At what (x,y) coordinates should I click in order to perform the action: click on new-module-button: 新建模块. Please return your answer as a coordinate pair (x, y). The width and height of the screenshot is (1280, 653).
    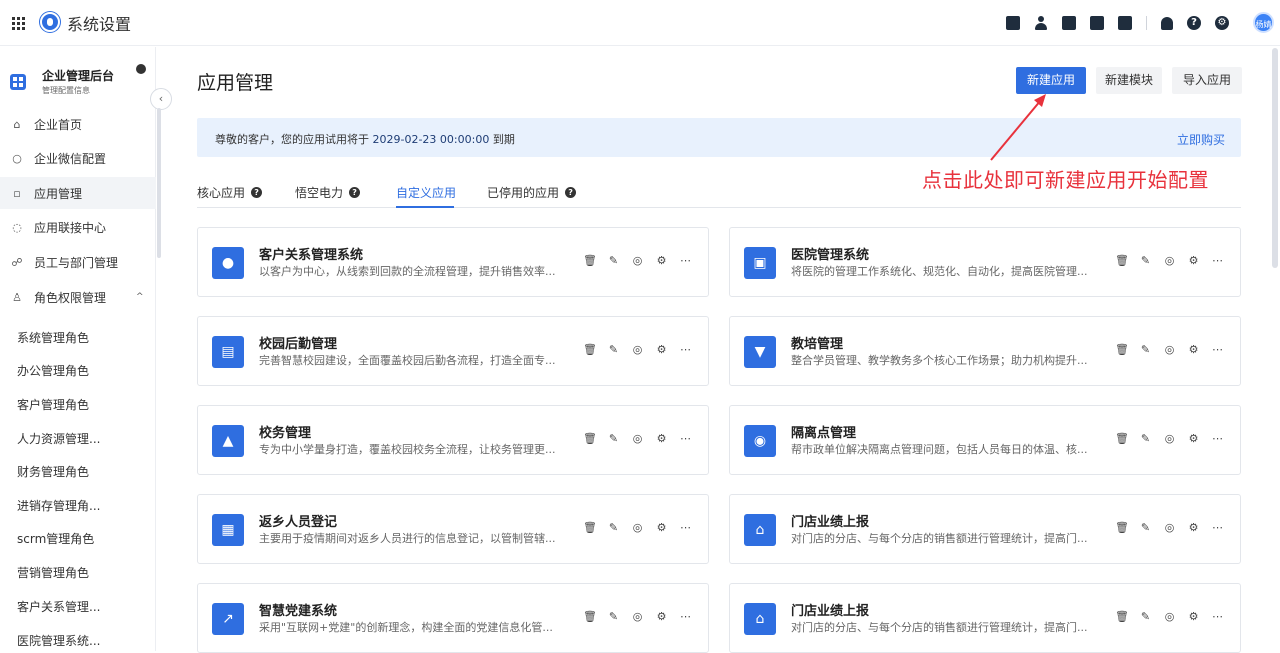
    Looking at the image, I should click on (1129, 80).